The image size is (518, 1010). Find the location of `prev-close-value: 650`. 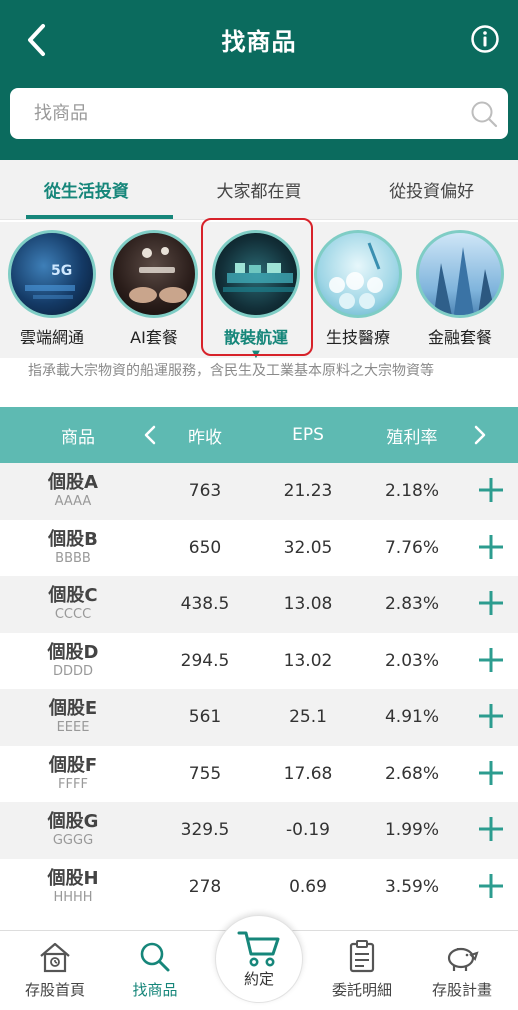

prev-close-value: 650 is located at coordinates (205, 547).